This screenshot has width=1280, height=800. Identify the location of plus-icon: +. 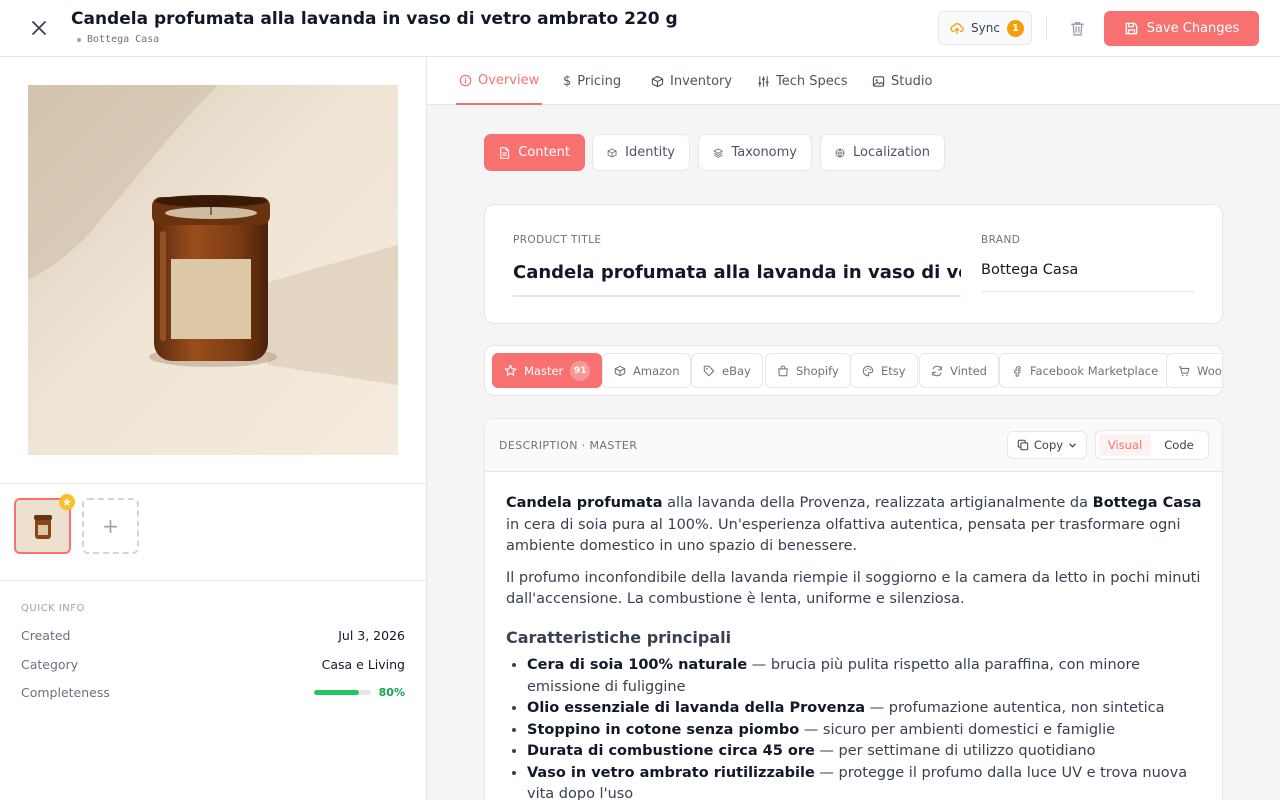
(110, 526).